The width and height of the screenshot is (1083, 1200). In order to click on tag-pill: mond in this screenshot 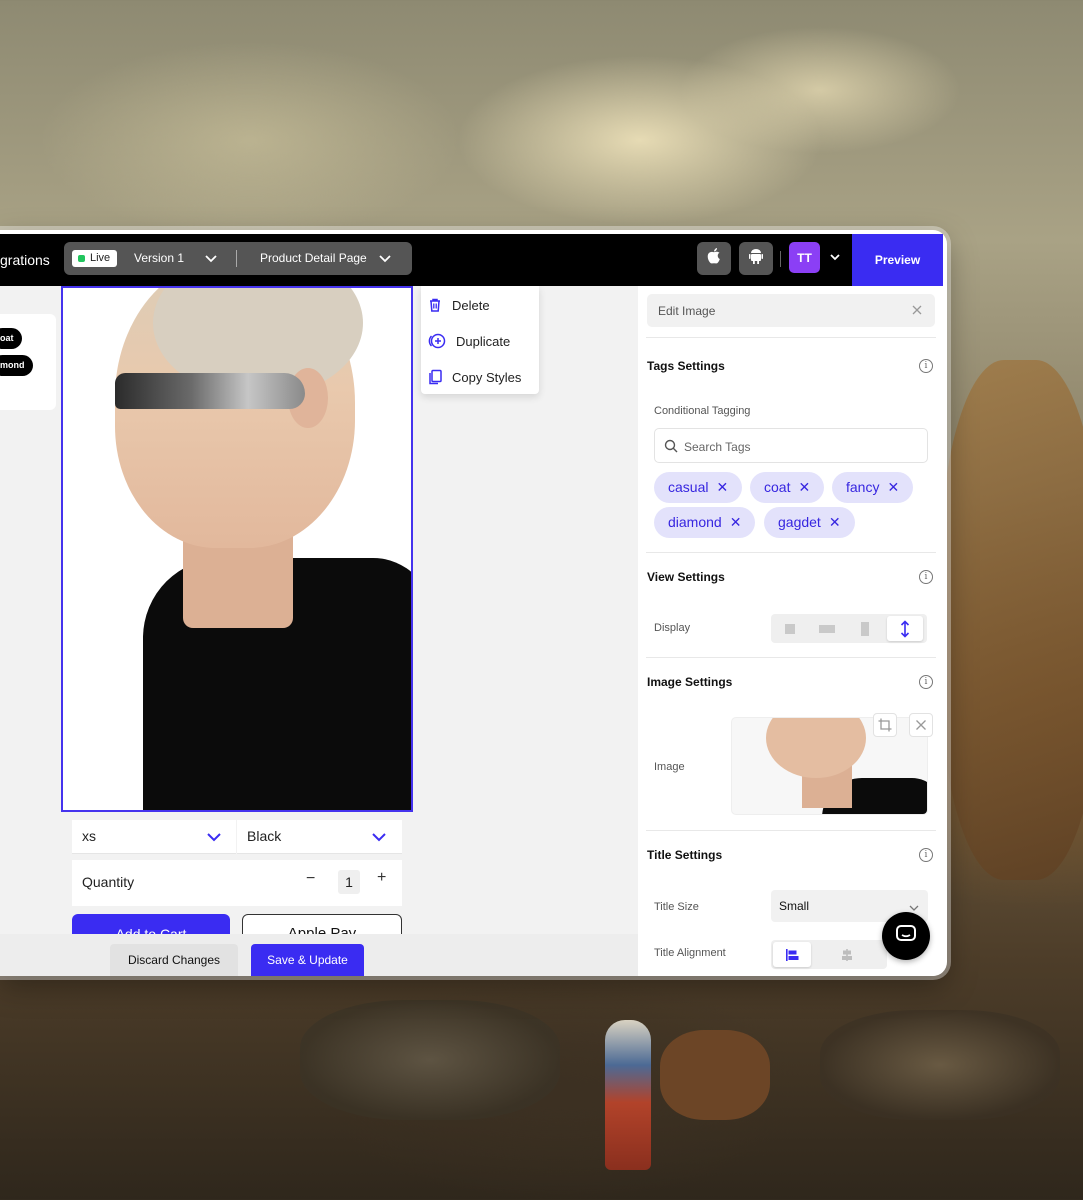, I will do `click(16, 365)`.